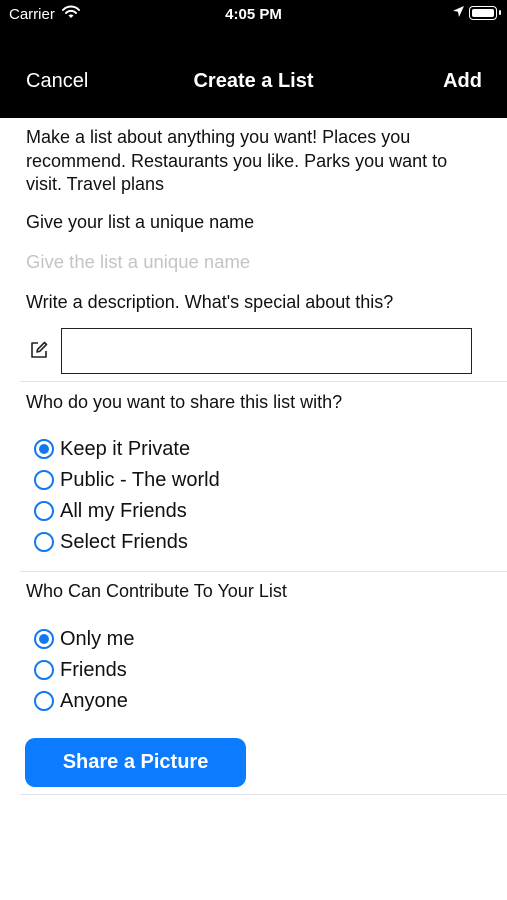 The height and width of the screenshot is (900, 507). What do you see at coordinates (156, 591) in the screenshot?
I see `contribute-section-label: Who Can Contribute To Your List` at bounding box center [156, 591].